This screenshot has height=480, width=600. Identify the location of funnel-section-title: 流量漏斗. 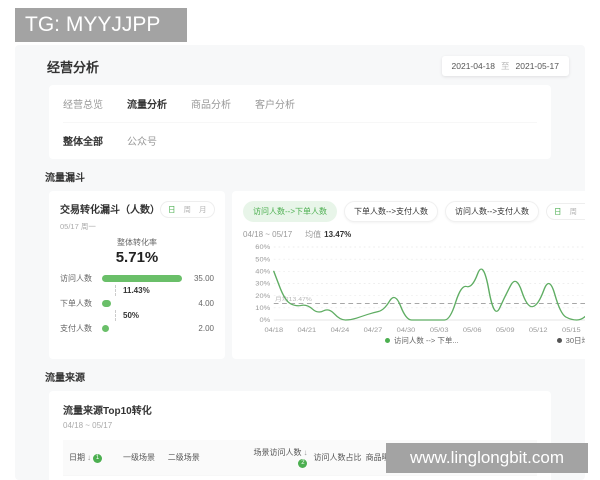
(65, 178).